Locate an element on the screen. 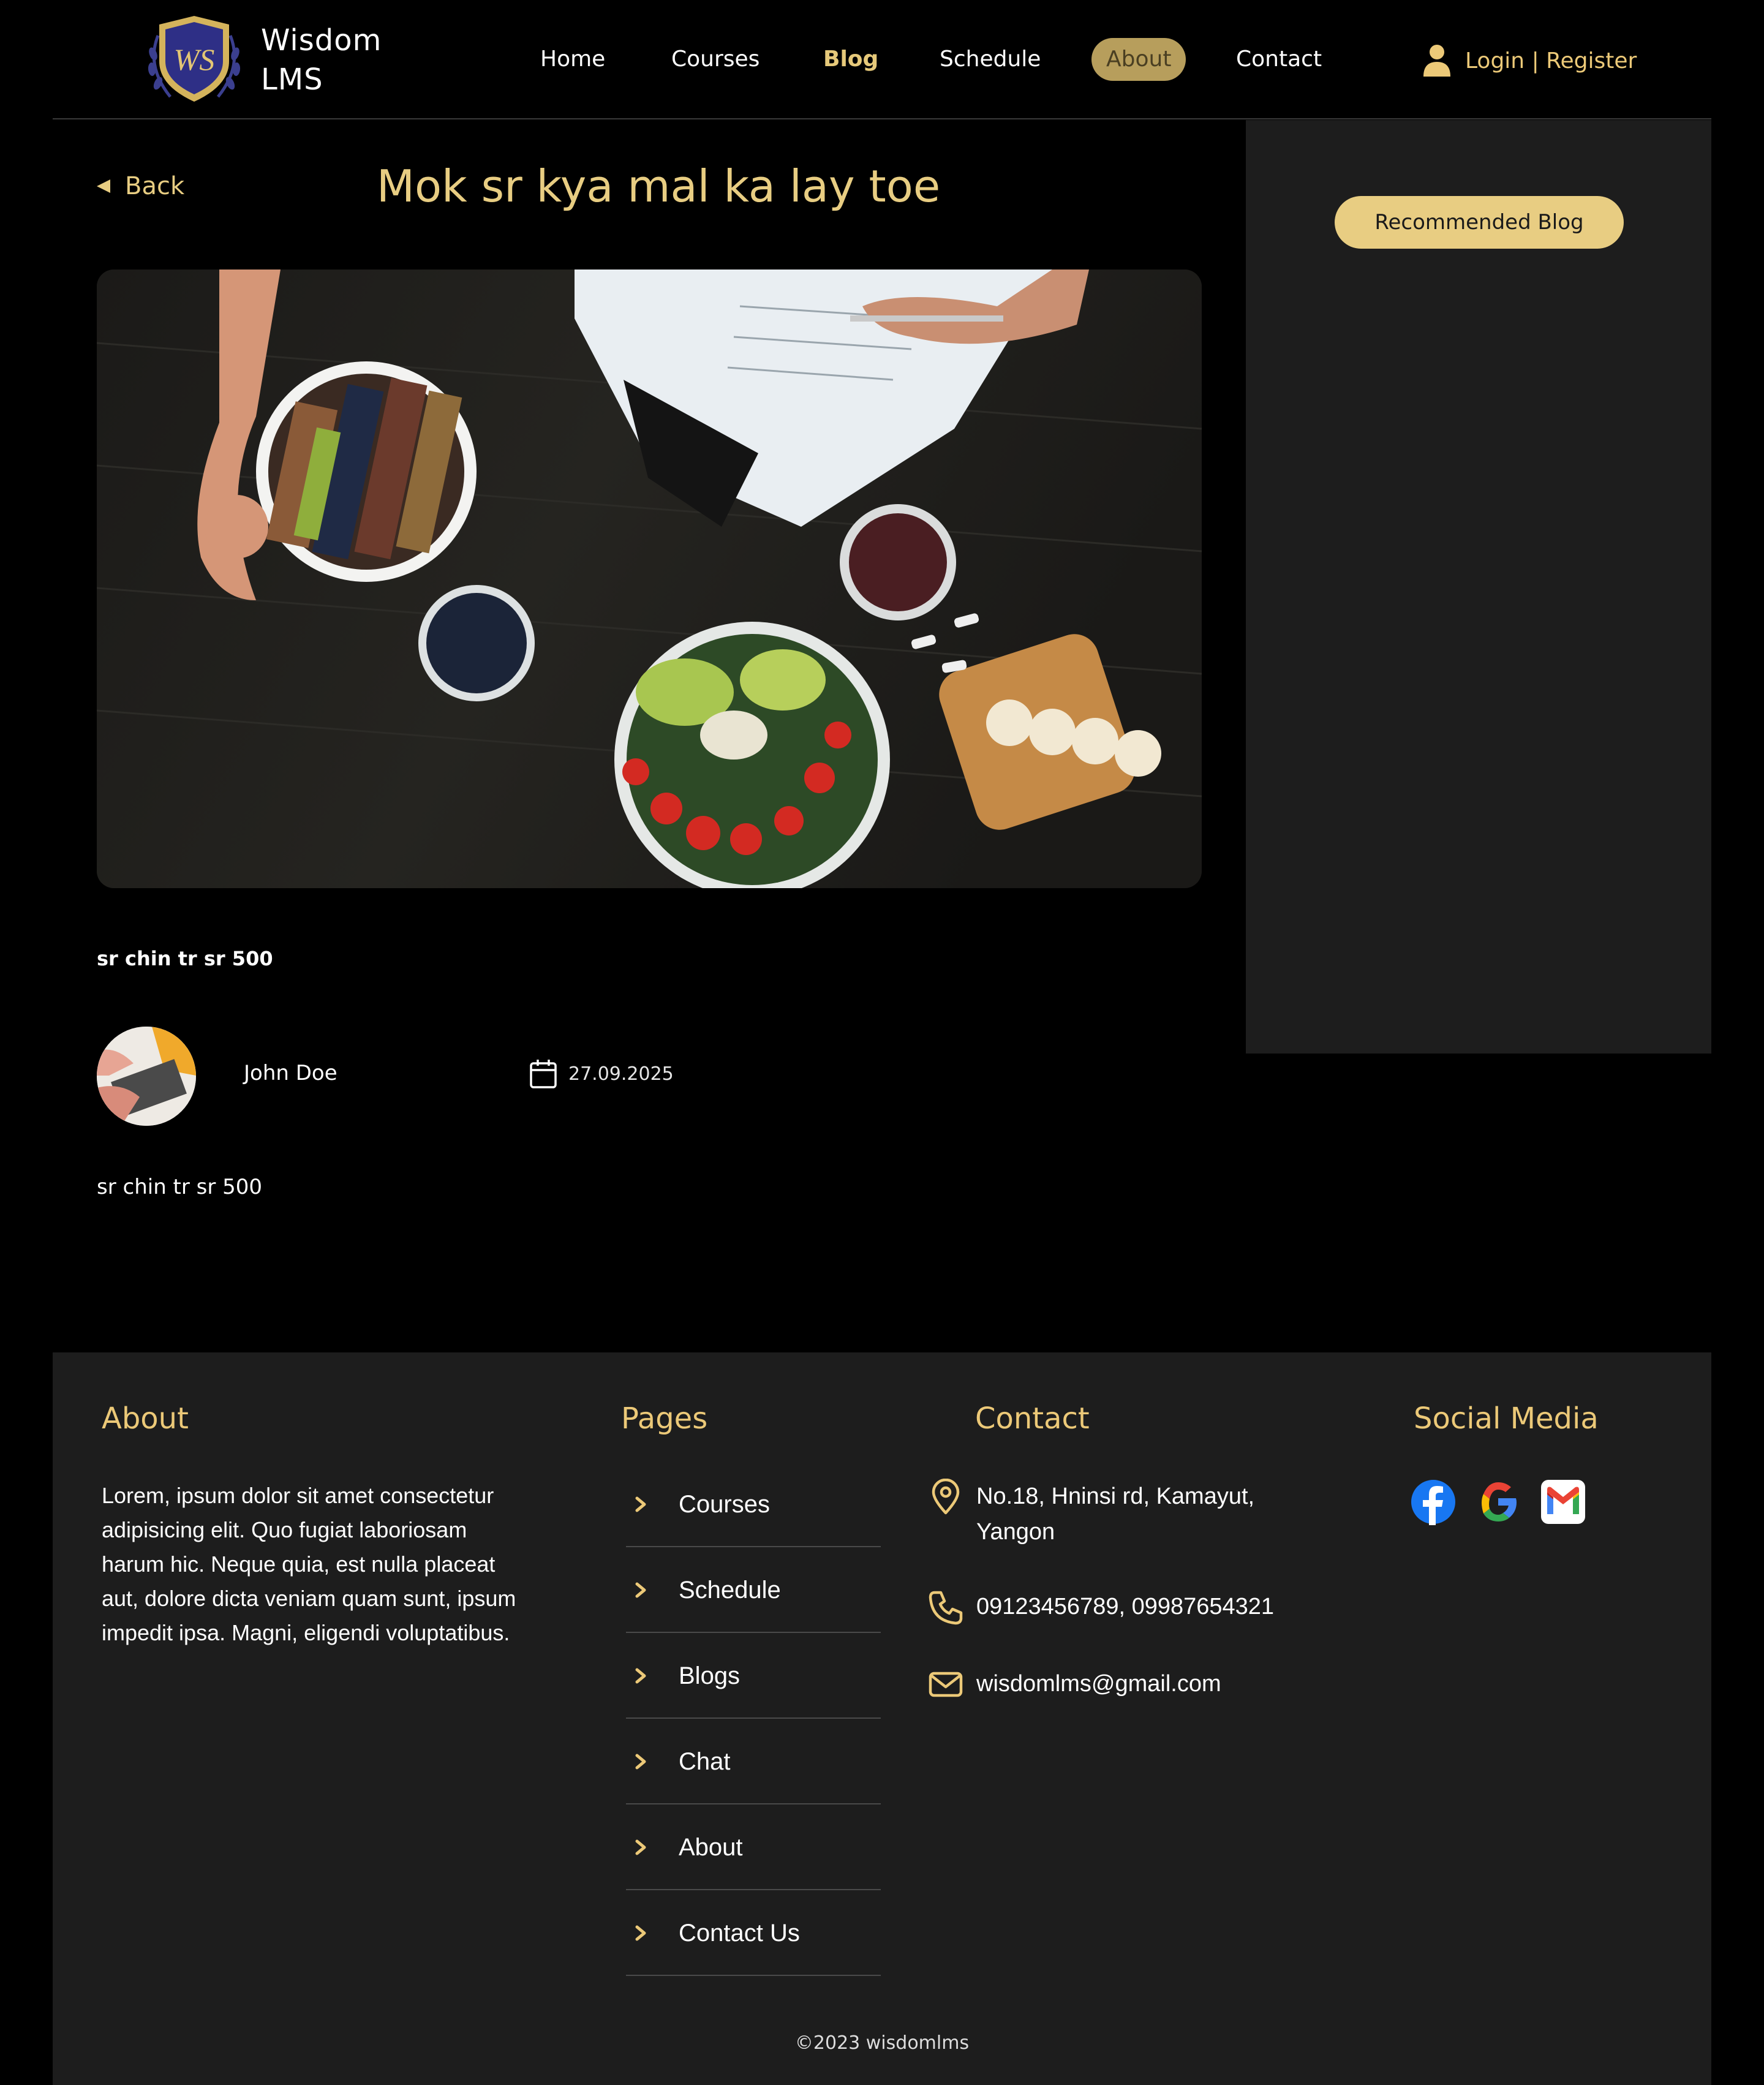 The width and height of the screenshot is (1764, 2085). post-title: Mok sr kya mal ka lay toe is located at coordinates (658, 186).